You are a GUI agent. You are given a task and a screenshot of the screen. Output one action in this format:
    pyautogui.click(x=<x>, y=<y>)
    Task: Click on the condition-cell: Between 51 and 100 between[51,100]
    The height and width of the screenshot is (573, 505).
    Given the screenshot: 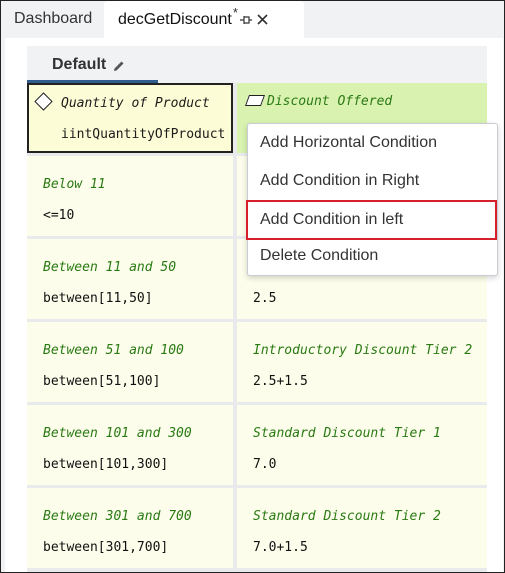 What is the action you would take?
    pyautogui.click(x=130, y=362)
    